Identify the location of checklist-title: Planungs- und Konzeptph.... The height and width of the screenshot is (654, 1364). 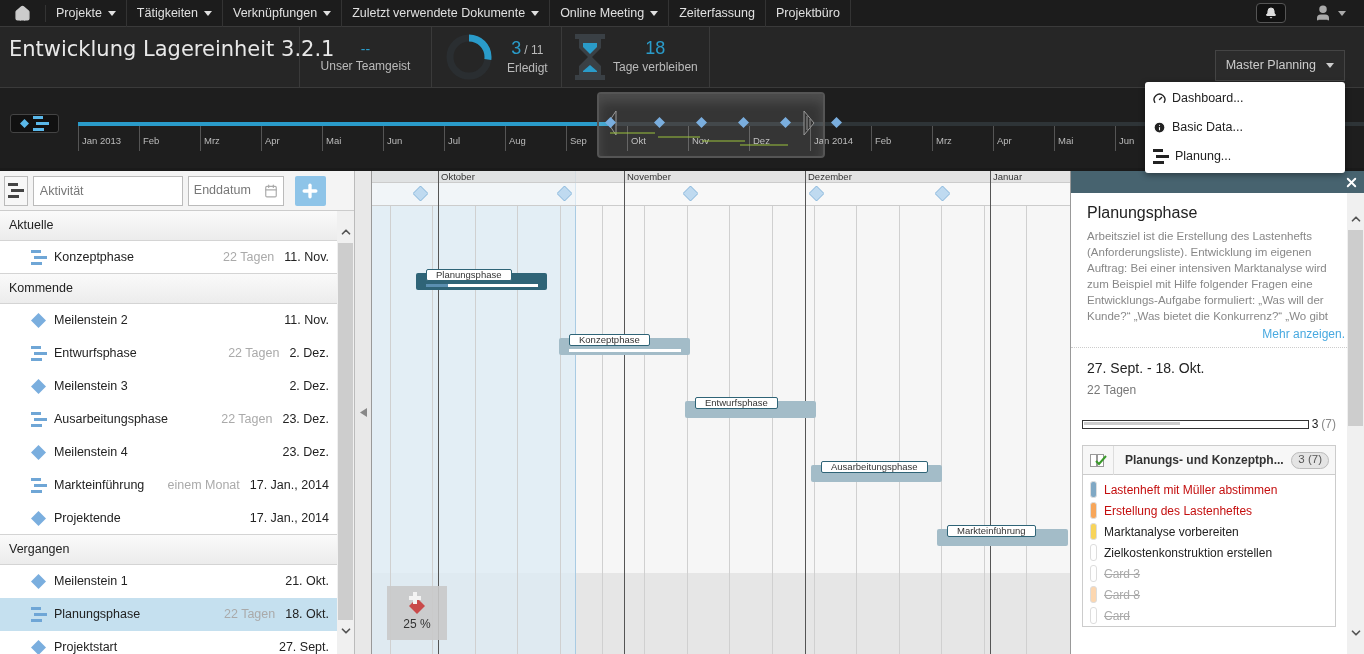
(1204, 460).